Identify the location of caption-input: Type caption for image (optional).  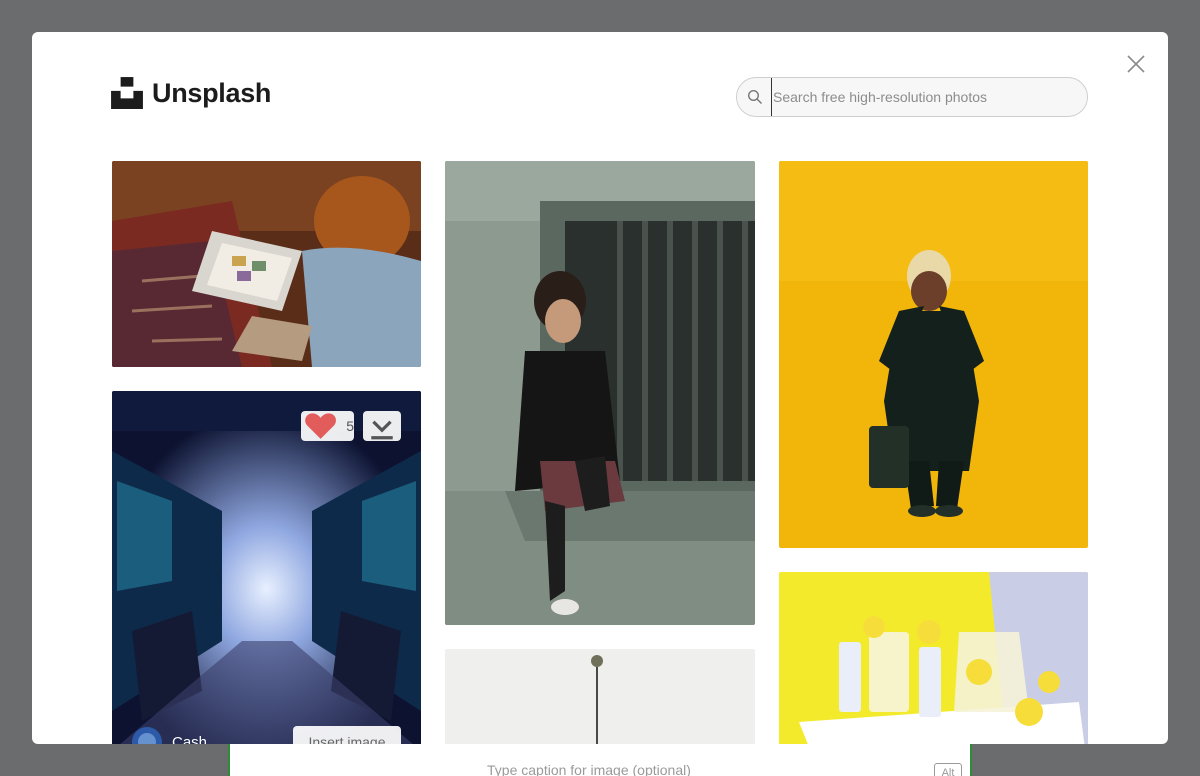
(589, 769).